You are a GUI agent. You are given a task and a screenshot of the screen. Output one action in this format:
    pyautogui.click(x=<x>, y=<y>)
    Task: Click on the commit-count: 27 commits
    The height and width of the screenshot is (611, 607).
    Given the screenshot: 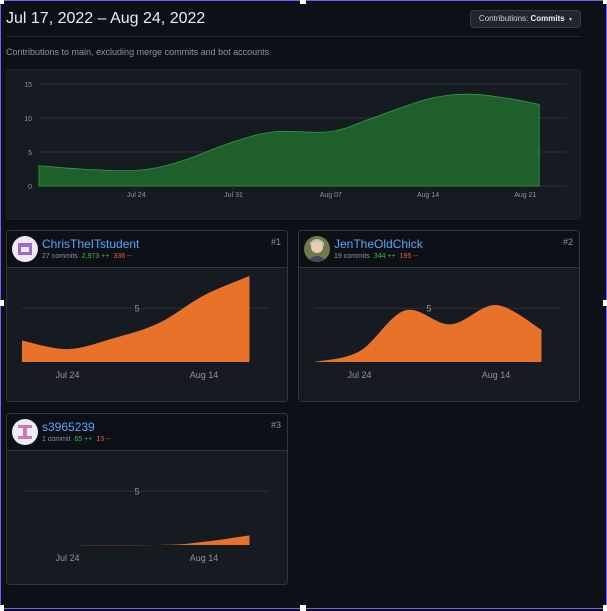 What is the action you would take?
    pyautogui.click(x=60, y=256)
    